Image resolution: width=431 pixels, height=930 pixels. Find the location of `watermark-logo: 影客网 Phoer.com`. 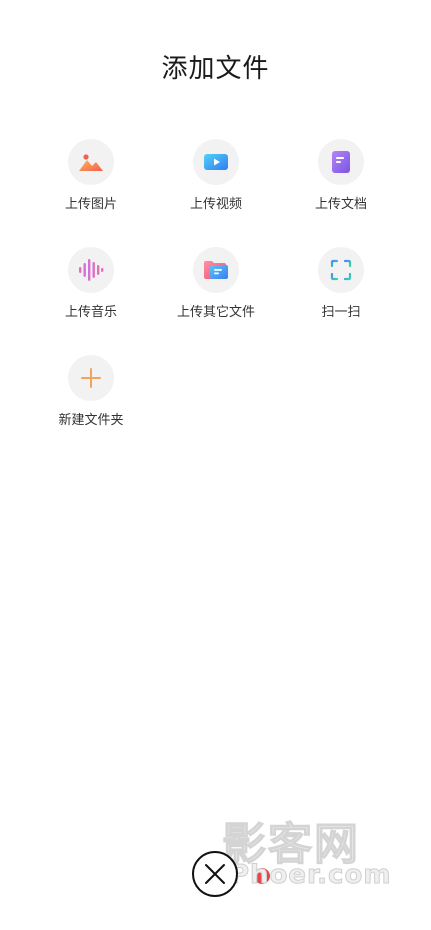

watermark-logo: 影客网 Phoer.com is located at coordinates (306, 853).